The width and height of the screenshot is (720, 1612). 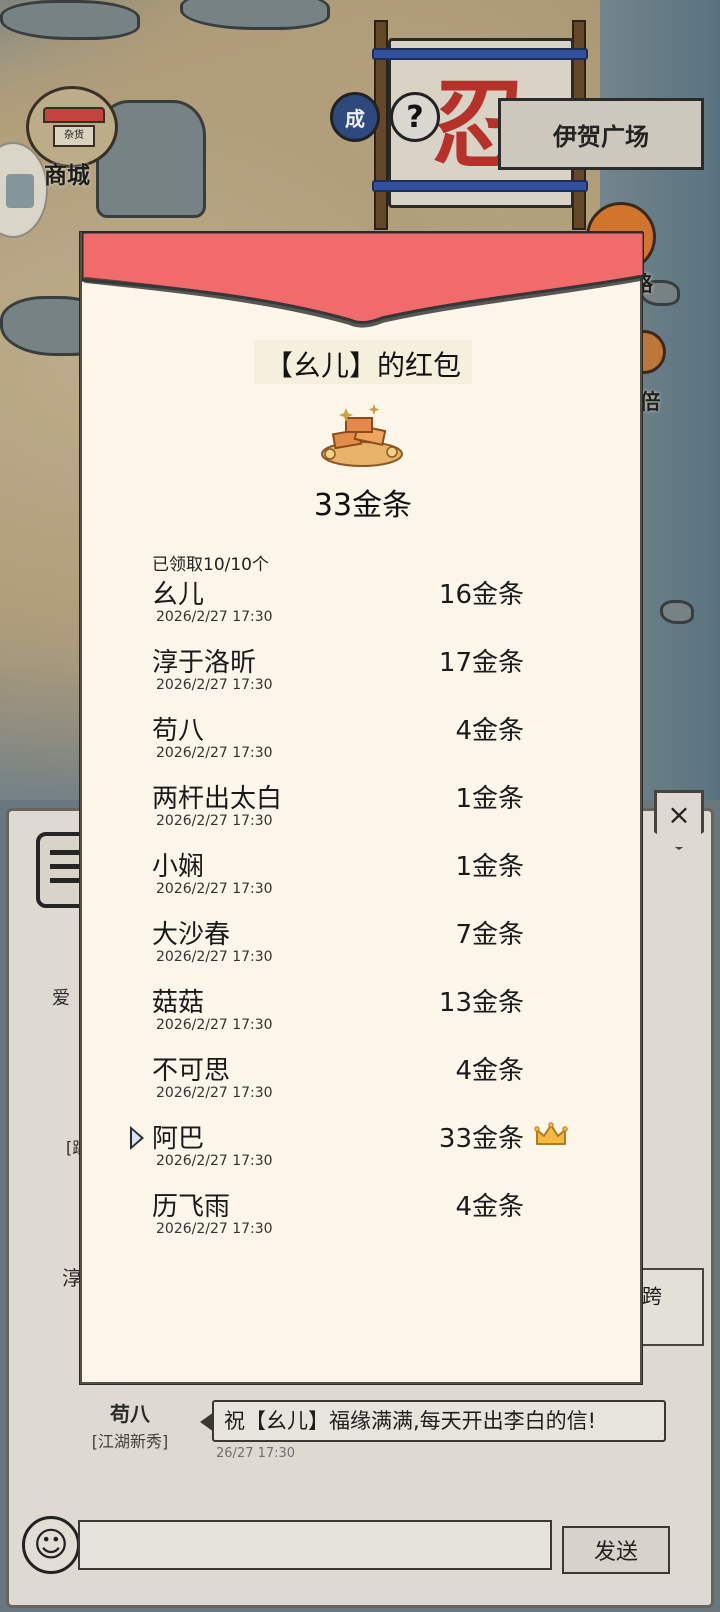 I want to click on claim-row: 幺儿 2026/2/27 17:30 16金条, so click(x=363, y=608).